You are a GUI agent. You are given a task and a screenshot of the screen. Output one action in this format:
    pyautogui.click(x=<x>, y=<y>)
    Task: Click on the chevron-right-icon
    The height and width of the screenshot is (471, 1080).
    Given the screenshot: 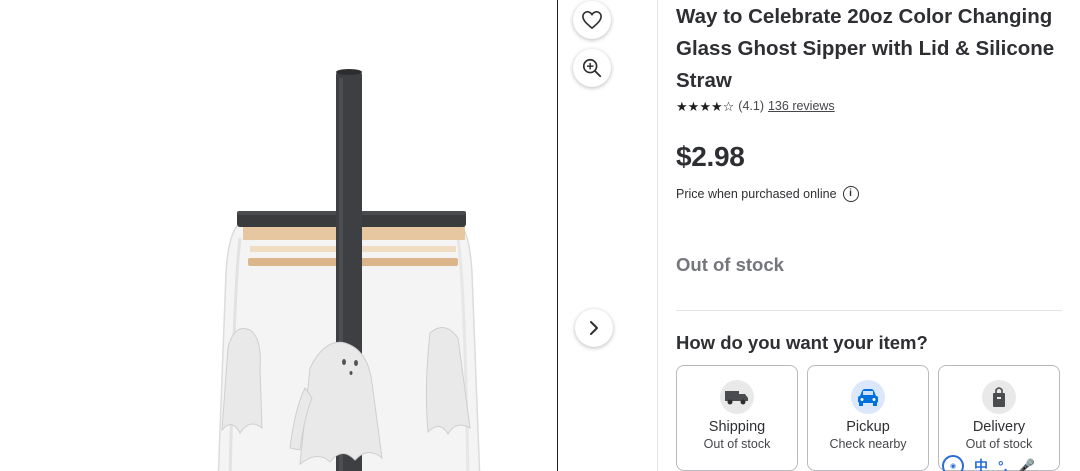 What is the action you would take?
    pyautogui.click(x=594, y=328)
    